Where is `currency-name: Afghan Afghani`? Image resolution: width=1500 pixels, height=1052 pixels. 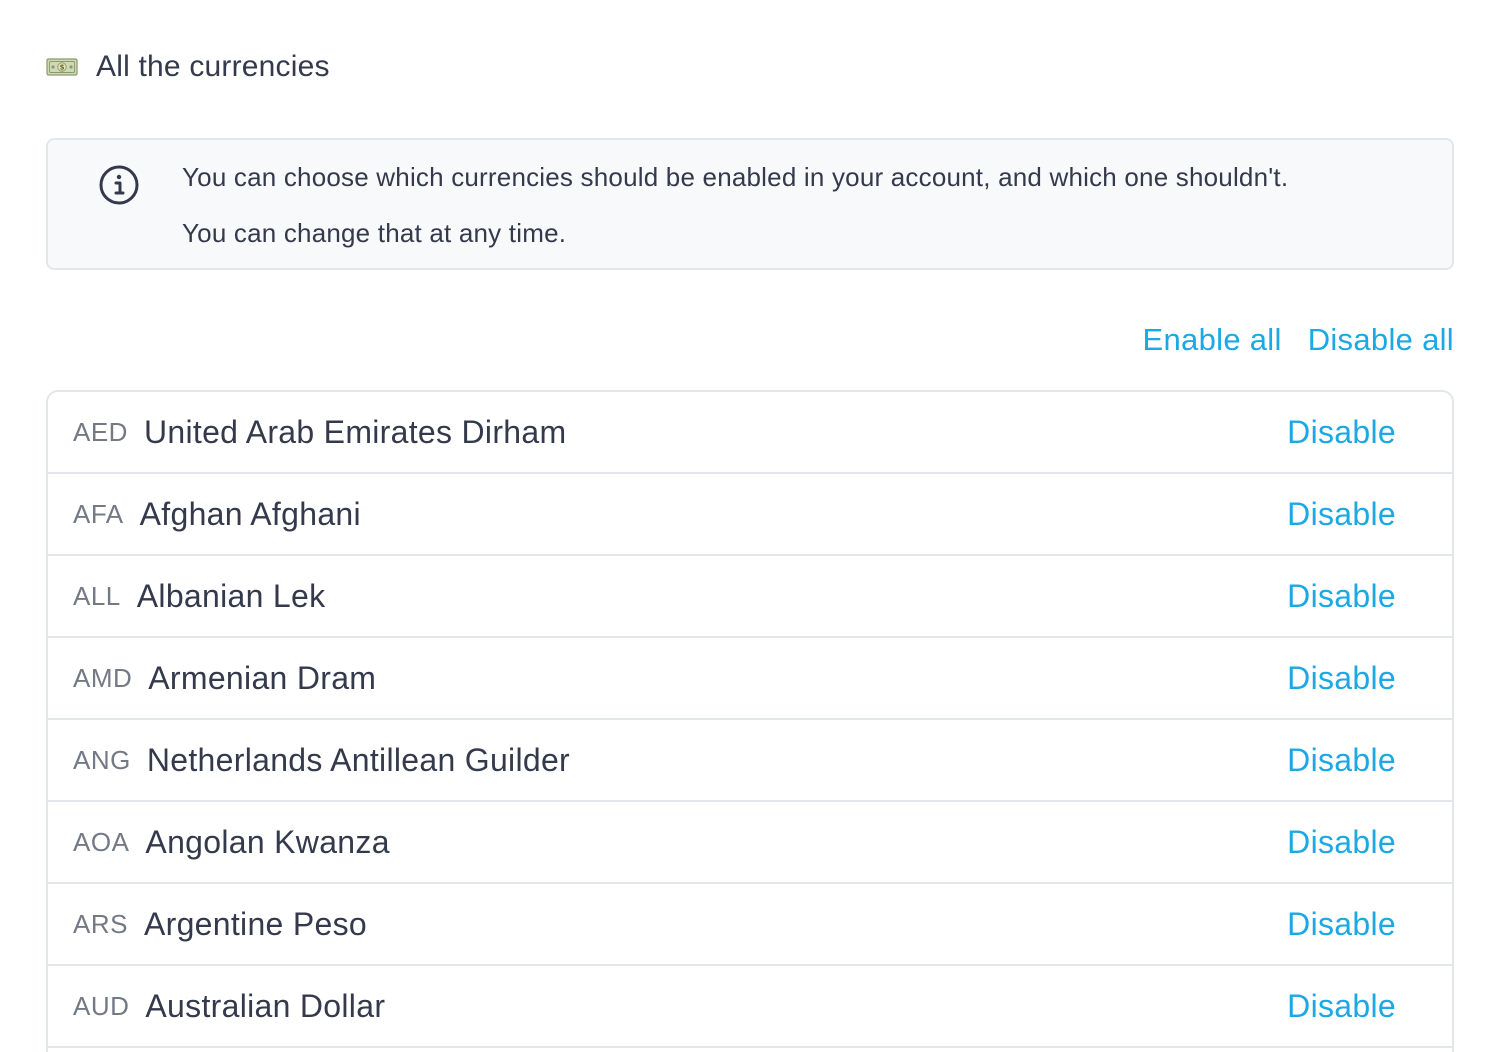 currency-name: Afghan Afghani is located at coordinates (250, 513).